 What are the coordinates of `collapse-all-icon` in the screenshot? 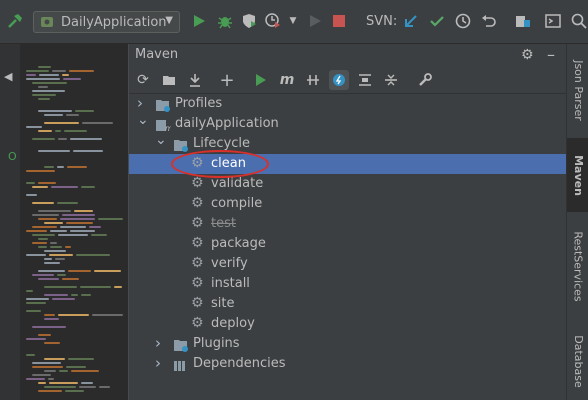 It's located at (391, 80).